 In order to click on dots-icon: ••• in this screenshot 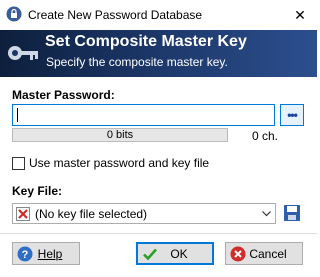, I will do `click(292, 115)`.